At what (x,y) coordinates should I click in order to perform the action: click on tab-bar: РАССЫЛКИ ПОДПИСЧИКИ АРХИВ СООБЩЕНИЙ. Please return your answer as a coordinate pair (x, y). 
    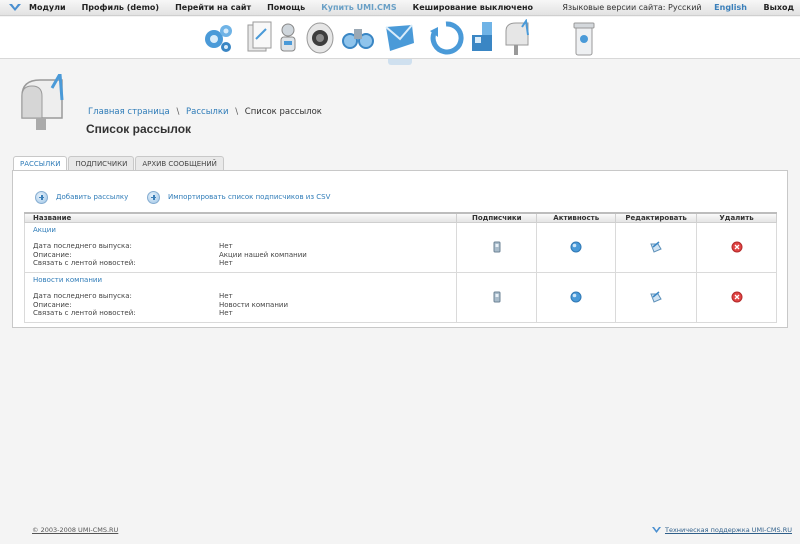
    Looking at the image, I should click on (119, 164).